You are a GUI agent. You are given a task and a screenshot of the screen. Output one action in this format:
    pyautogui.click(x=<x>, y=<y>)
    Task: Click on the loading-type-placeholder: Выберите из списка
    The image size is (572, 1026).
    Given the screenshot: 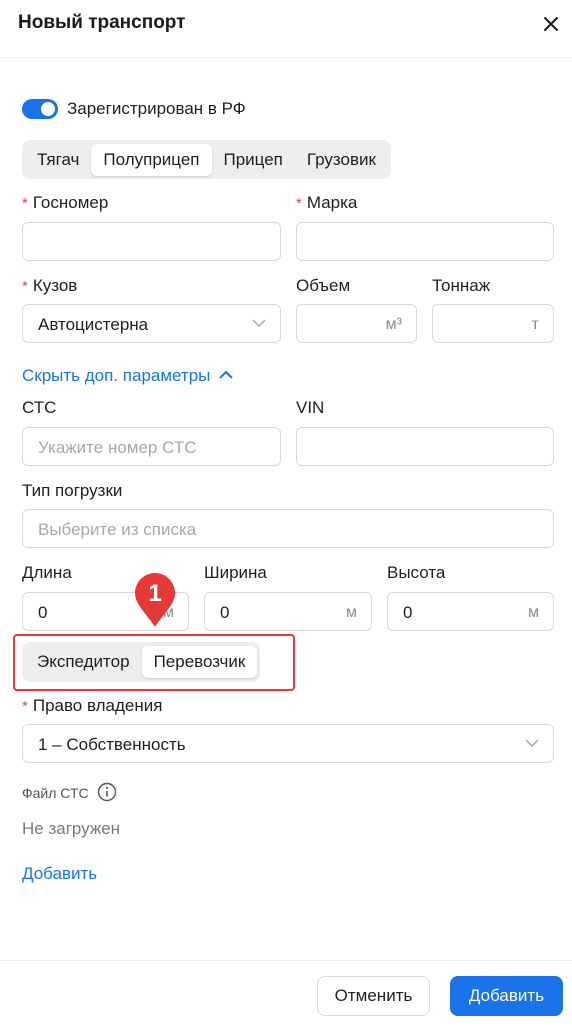 What is the action you would take?
    pyautogui.click(x=117, y=529)
    